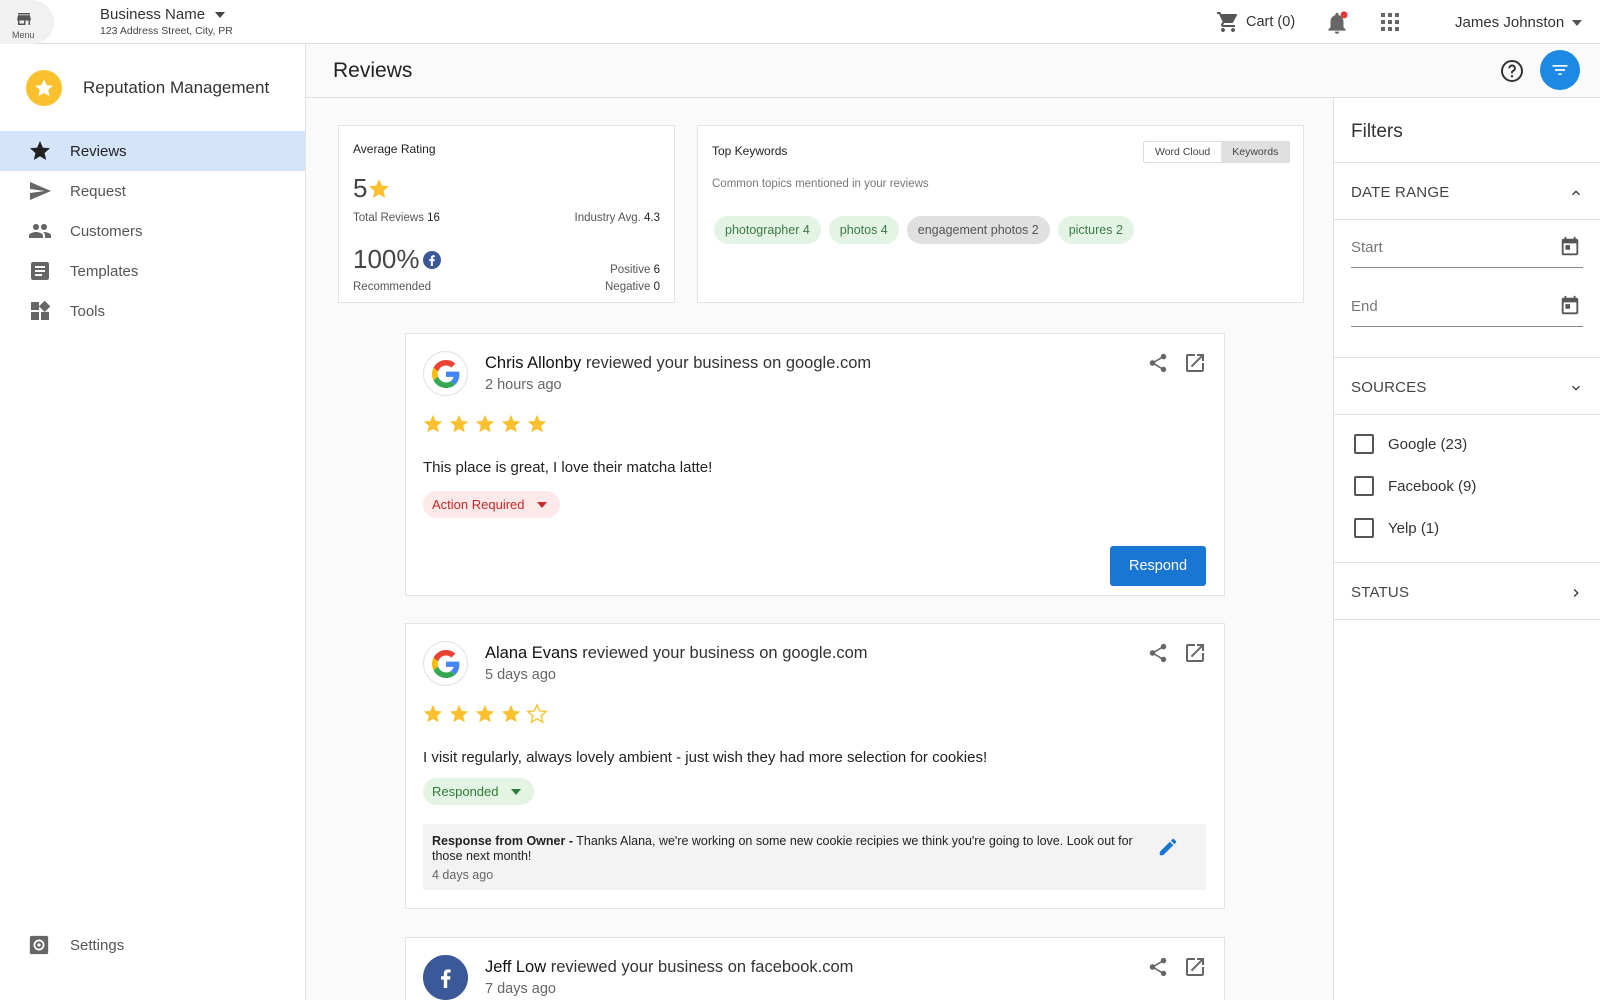  I want to click on star-rating, so click(485, 424).